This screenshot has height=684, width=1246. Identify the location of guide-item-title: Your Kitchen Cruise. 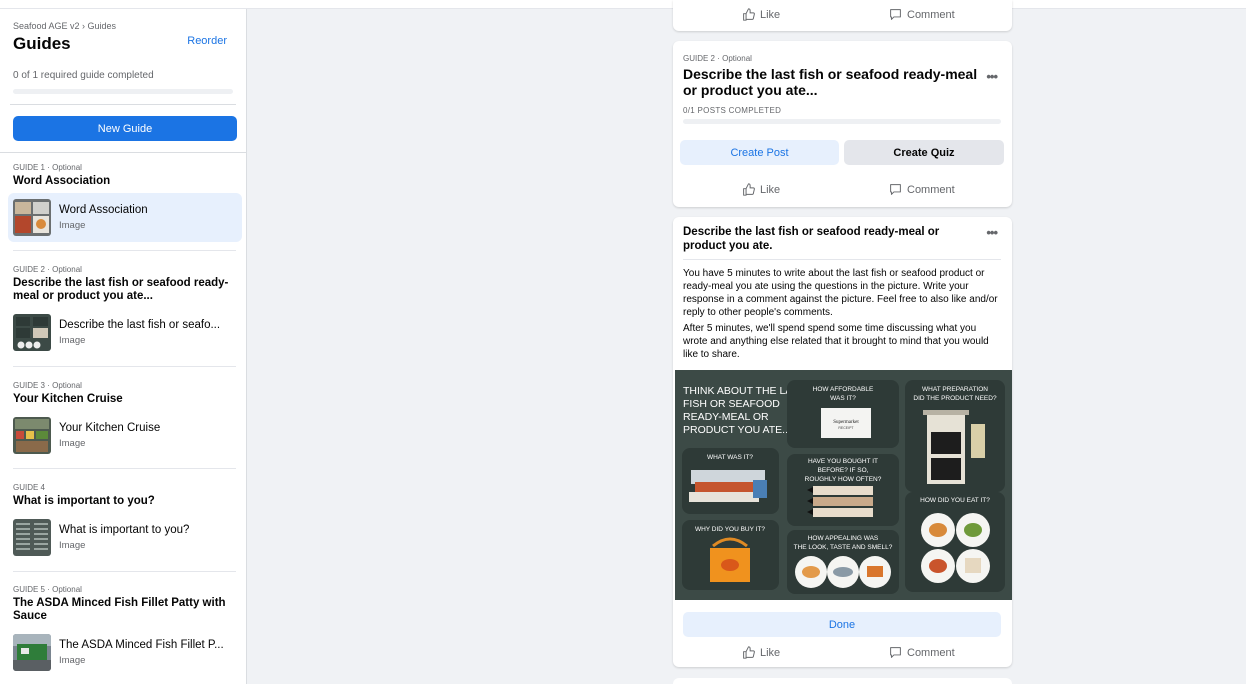
(110, 428).